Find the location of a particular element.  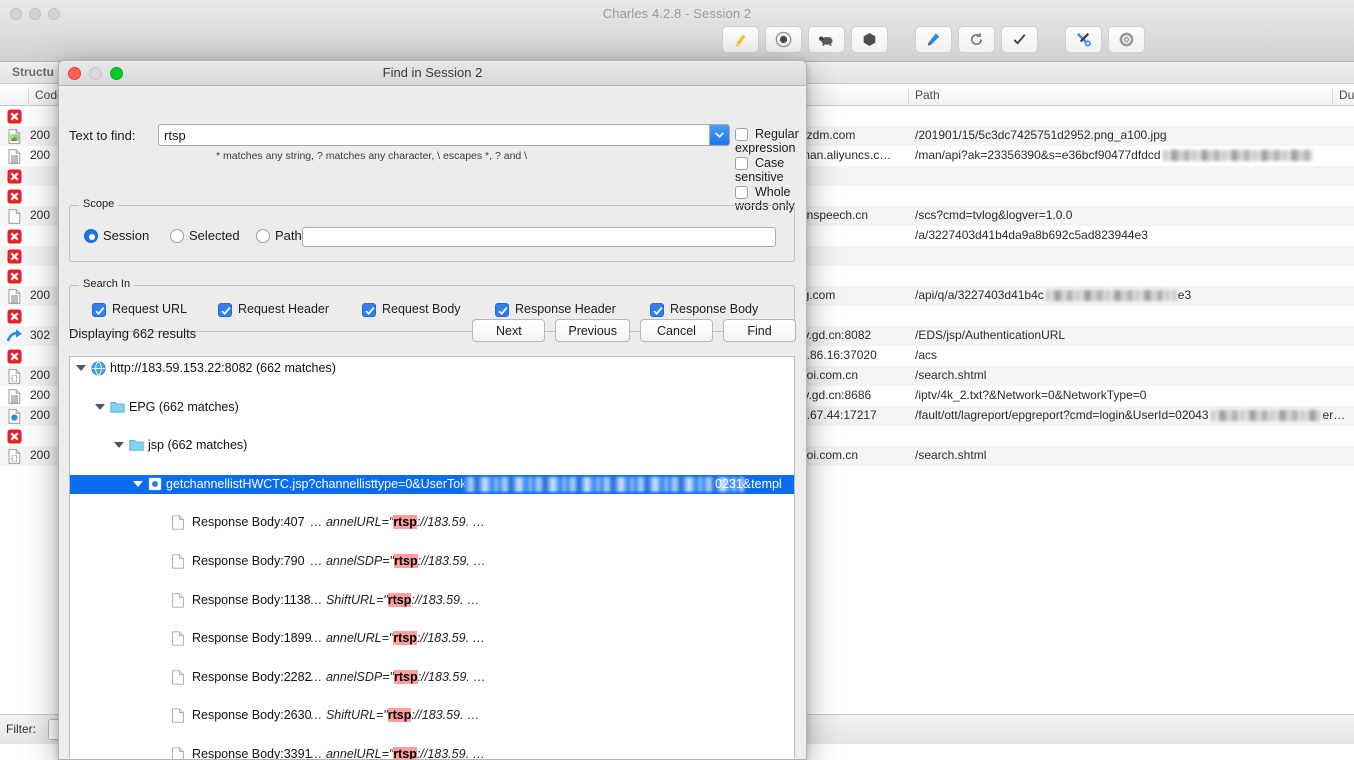

search-in-request-url: Request URL is located at coordinates (139, 309).